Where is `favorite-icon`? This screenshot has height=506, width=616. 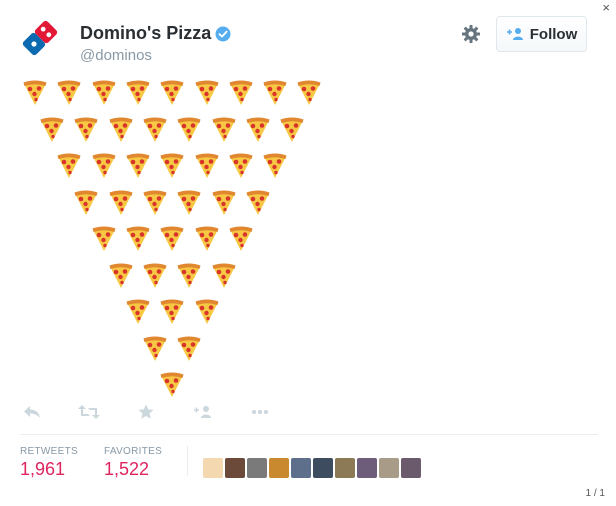 favorite-icon is located at coordinates (146, 412).